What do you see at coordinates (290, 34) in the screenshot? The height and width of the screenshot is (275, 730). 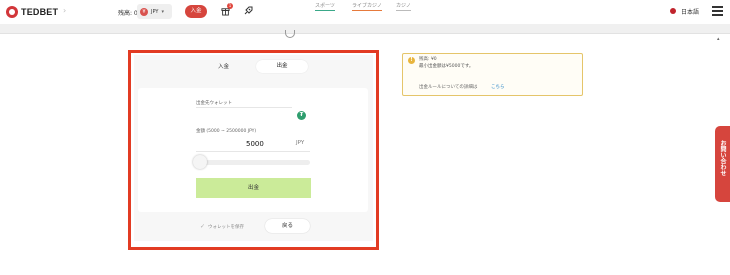 I see `partial-icon` at bounding box center [290, 34].